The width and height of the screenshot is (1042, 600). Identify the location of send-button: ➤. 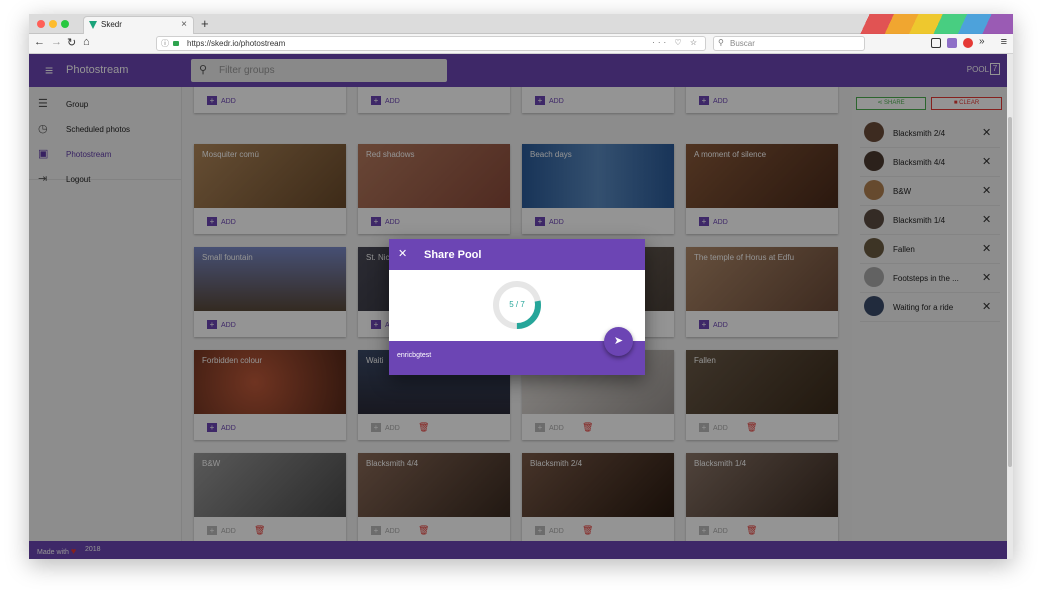
(618, 341).